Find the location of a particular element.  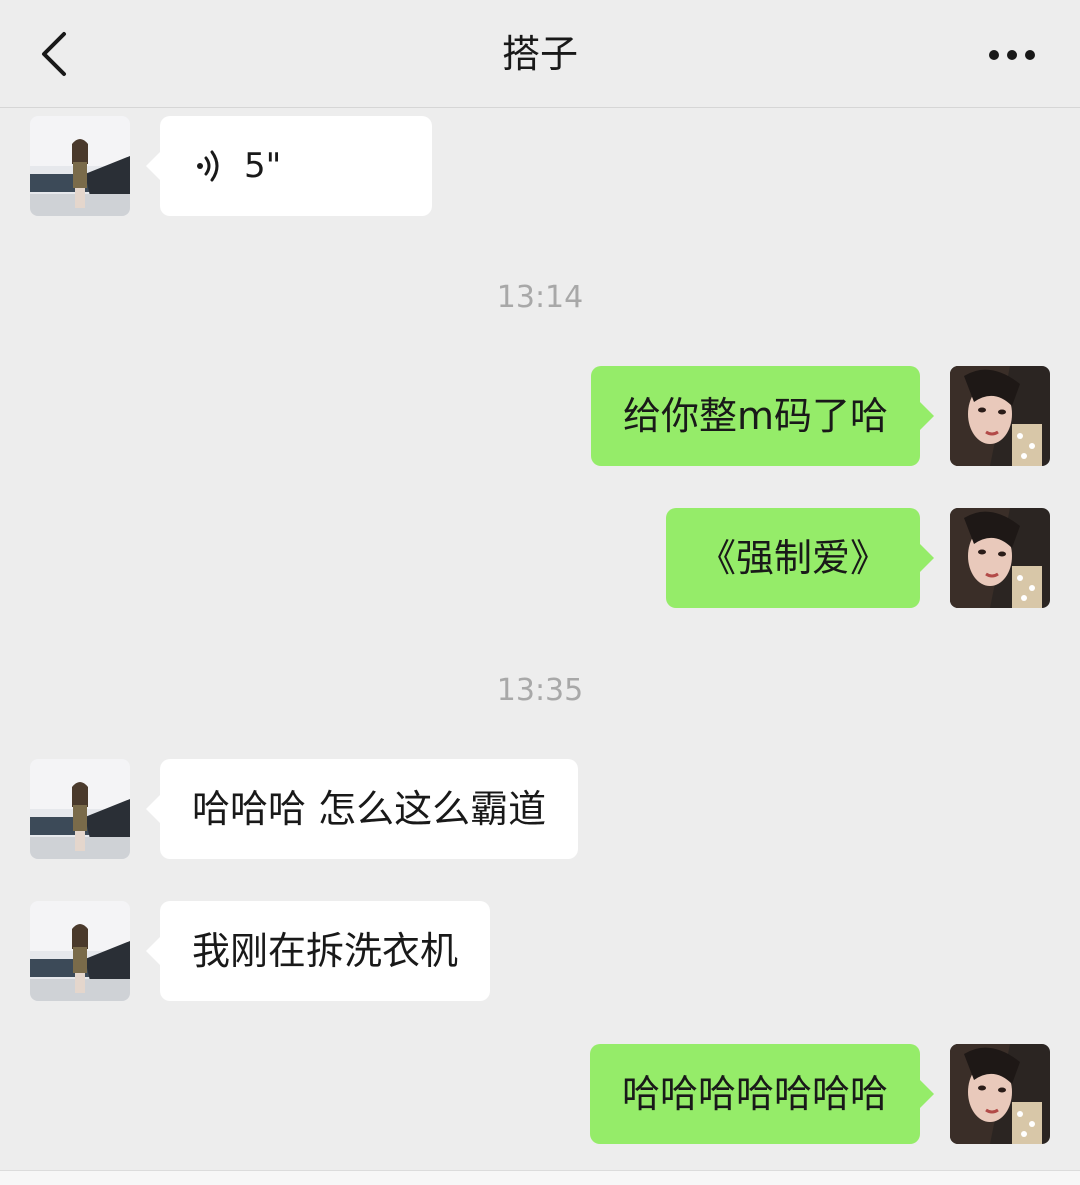

voice-duration: 5" is located at coordinates (263, 166).